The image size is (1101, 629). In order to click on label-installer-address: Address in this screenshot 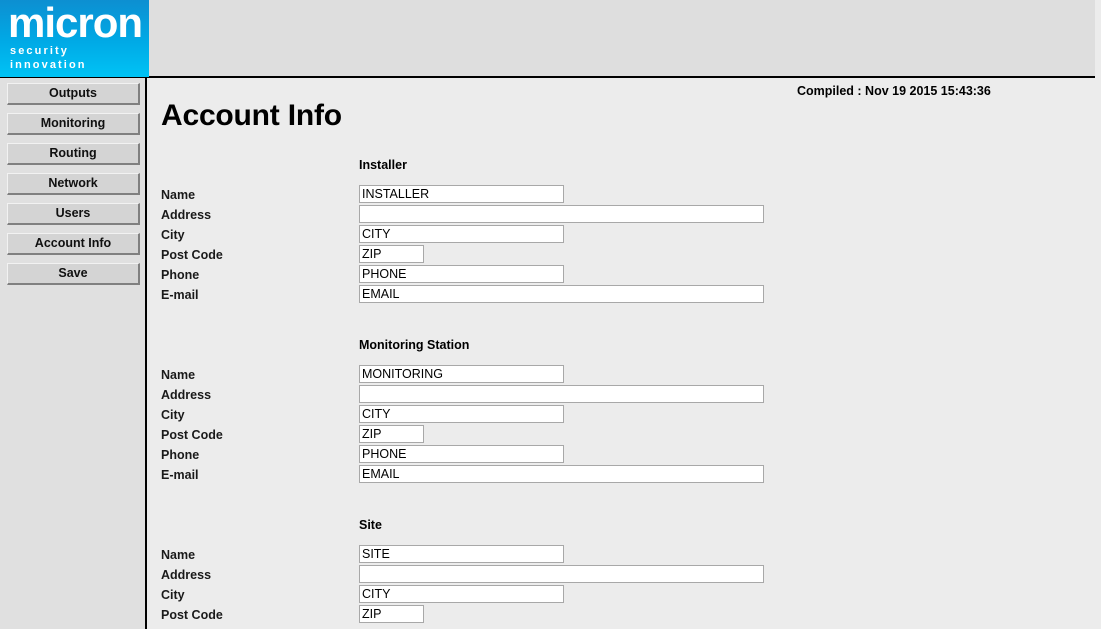, I will do `click(186, 215)`.